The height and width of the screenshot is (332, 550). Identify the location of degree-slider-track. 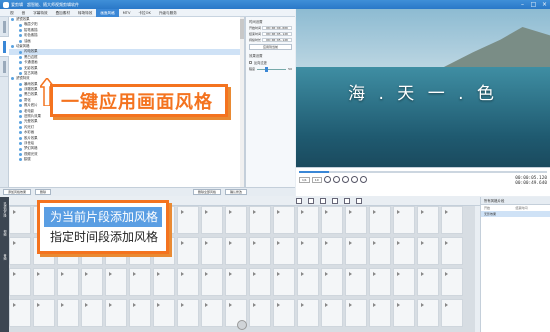
(272, 69).